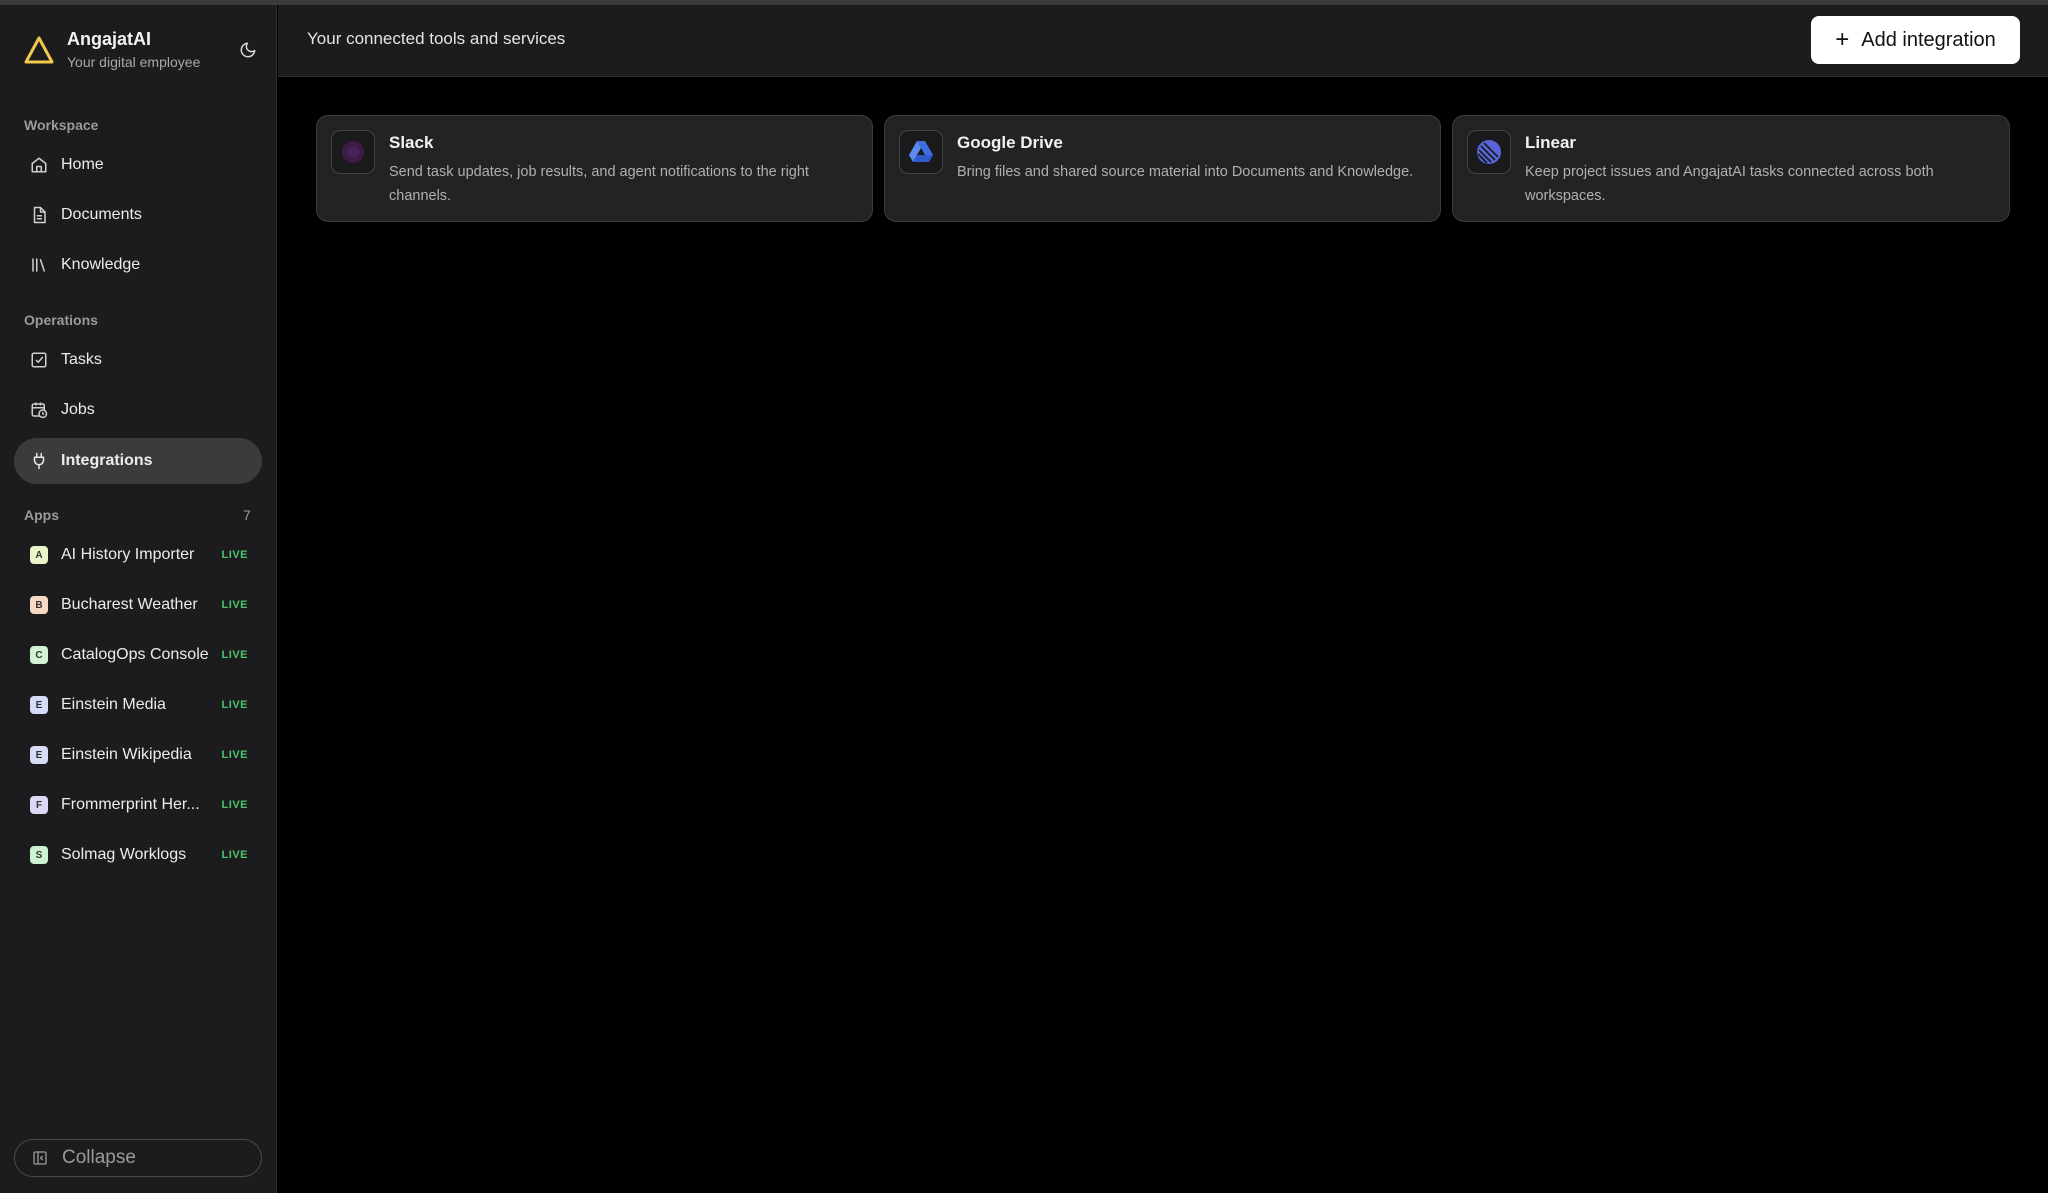 The width and height of the screenshot is (2048, 1193). I want to click on brand-name: AngajatAI, so click(109, 39).